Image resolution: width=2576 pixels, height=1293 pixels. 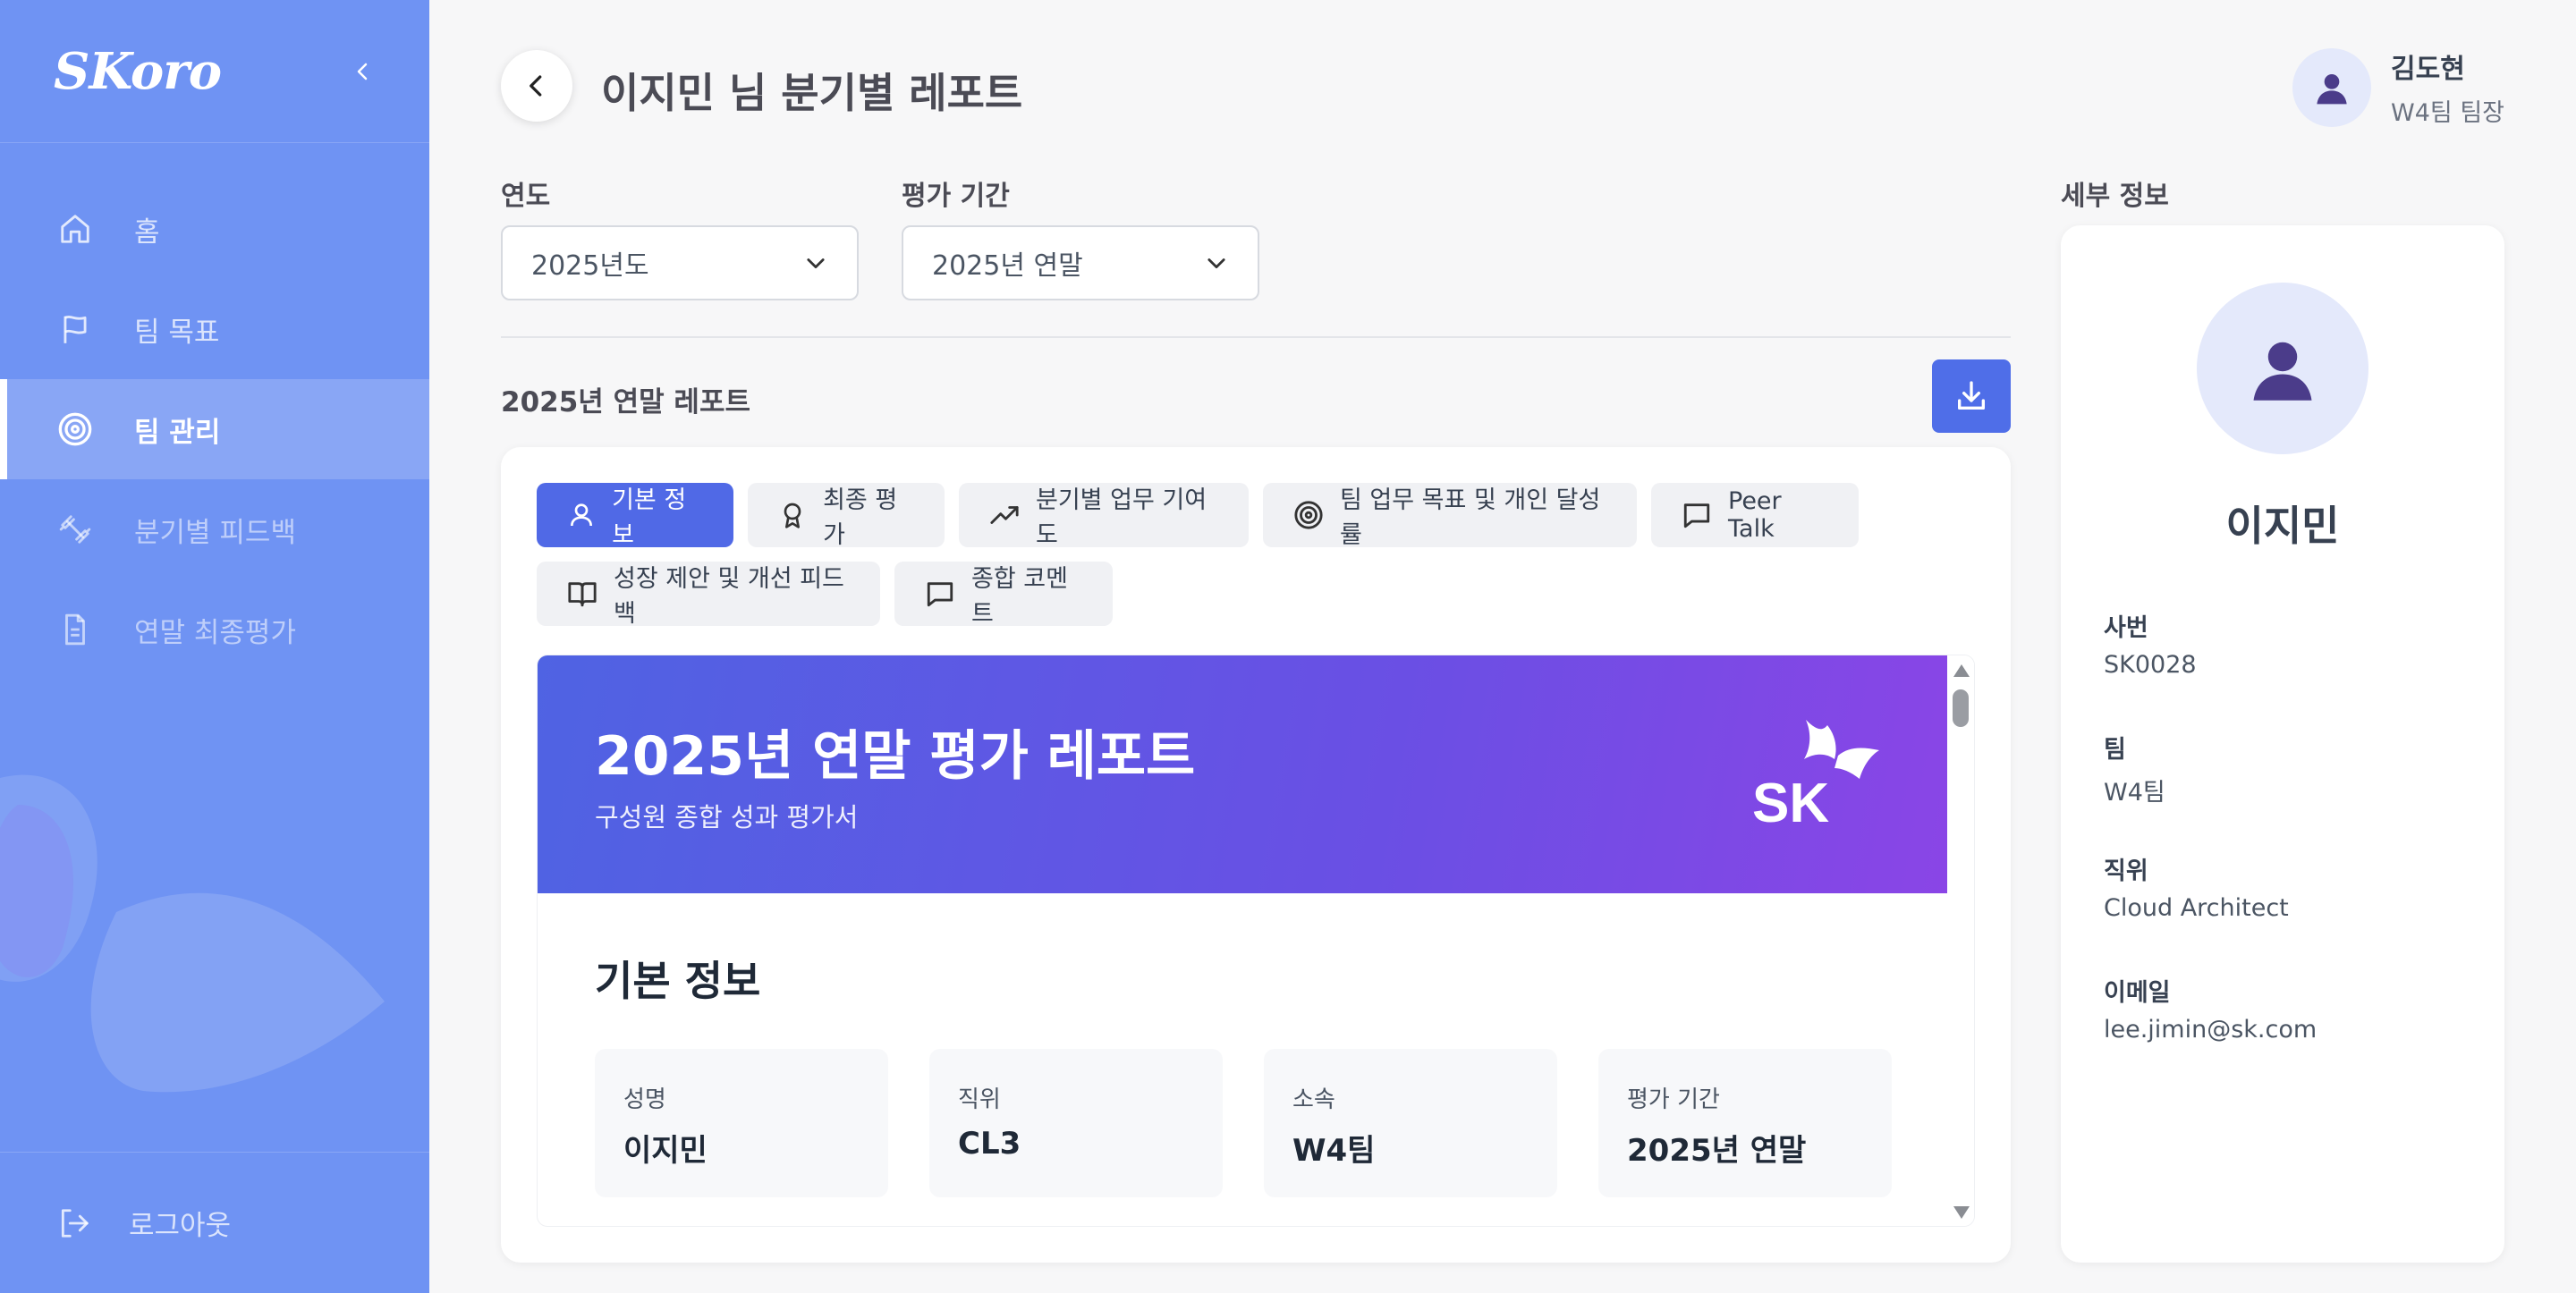 I want to click on year-select: 2025년도, so click(x=680, y=263).